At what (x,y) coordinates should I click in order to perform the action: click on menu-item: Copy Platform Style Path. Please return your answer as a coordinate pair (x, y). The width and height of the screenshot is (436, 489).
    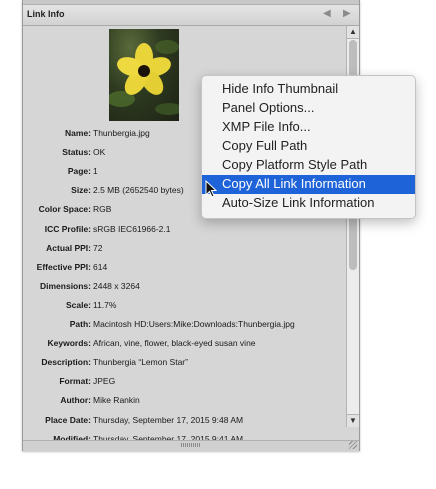
    Looking at the image, I should click on (308, 165).